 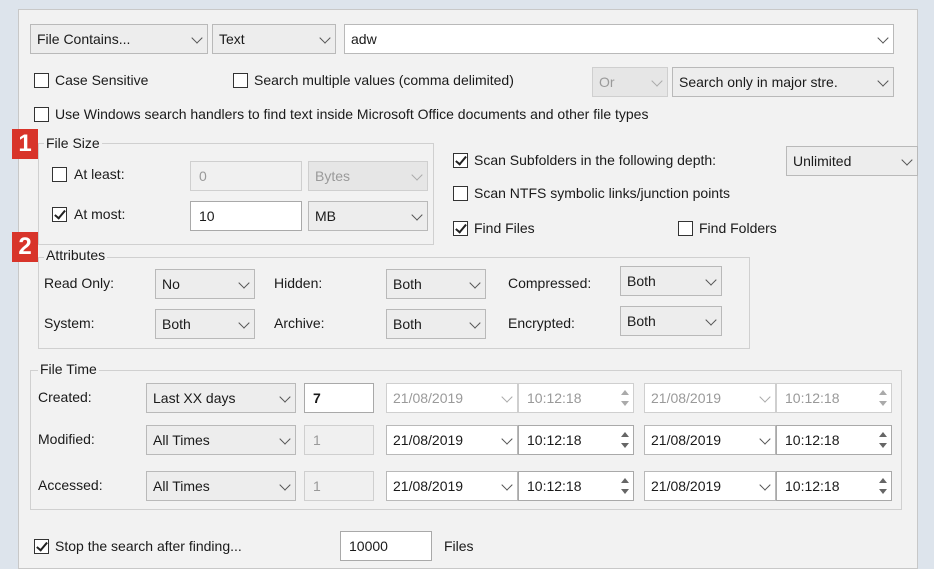 I want to click on streams-value: Search only in major stre., so click(x=758, y=82).